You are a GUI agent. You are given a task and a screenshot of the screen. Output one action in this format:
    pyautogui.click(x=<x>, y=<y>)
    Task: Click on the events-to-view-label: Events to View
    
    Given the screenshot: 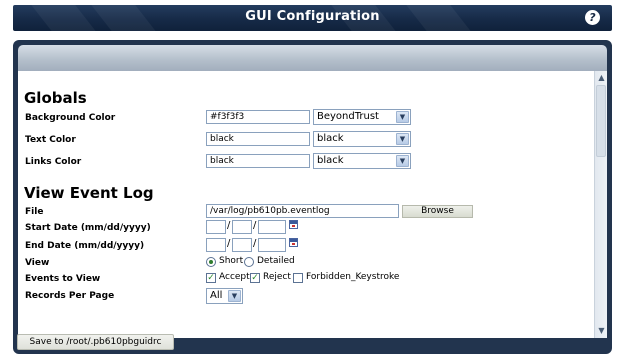 What is the action you would take?
    pyautogui.click(x=63, y=279)
    